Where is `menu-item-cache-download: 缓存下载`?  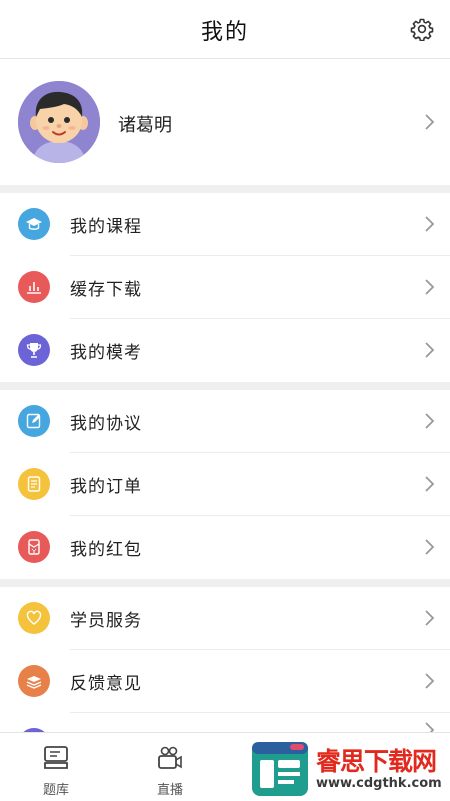
menu-item-cache-download: 缓存下载 is located at coordinates (225, 287).